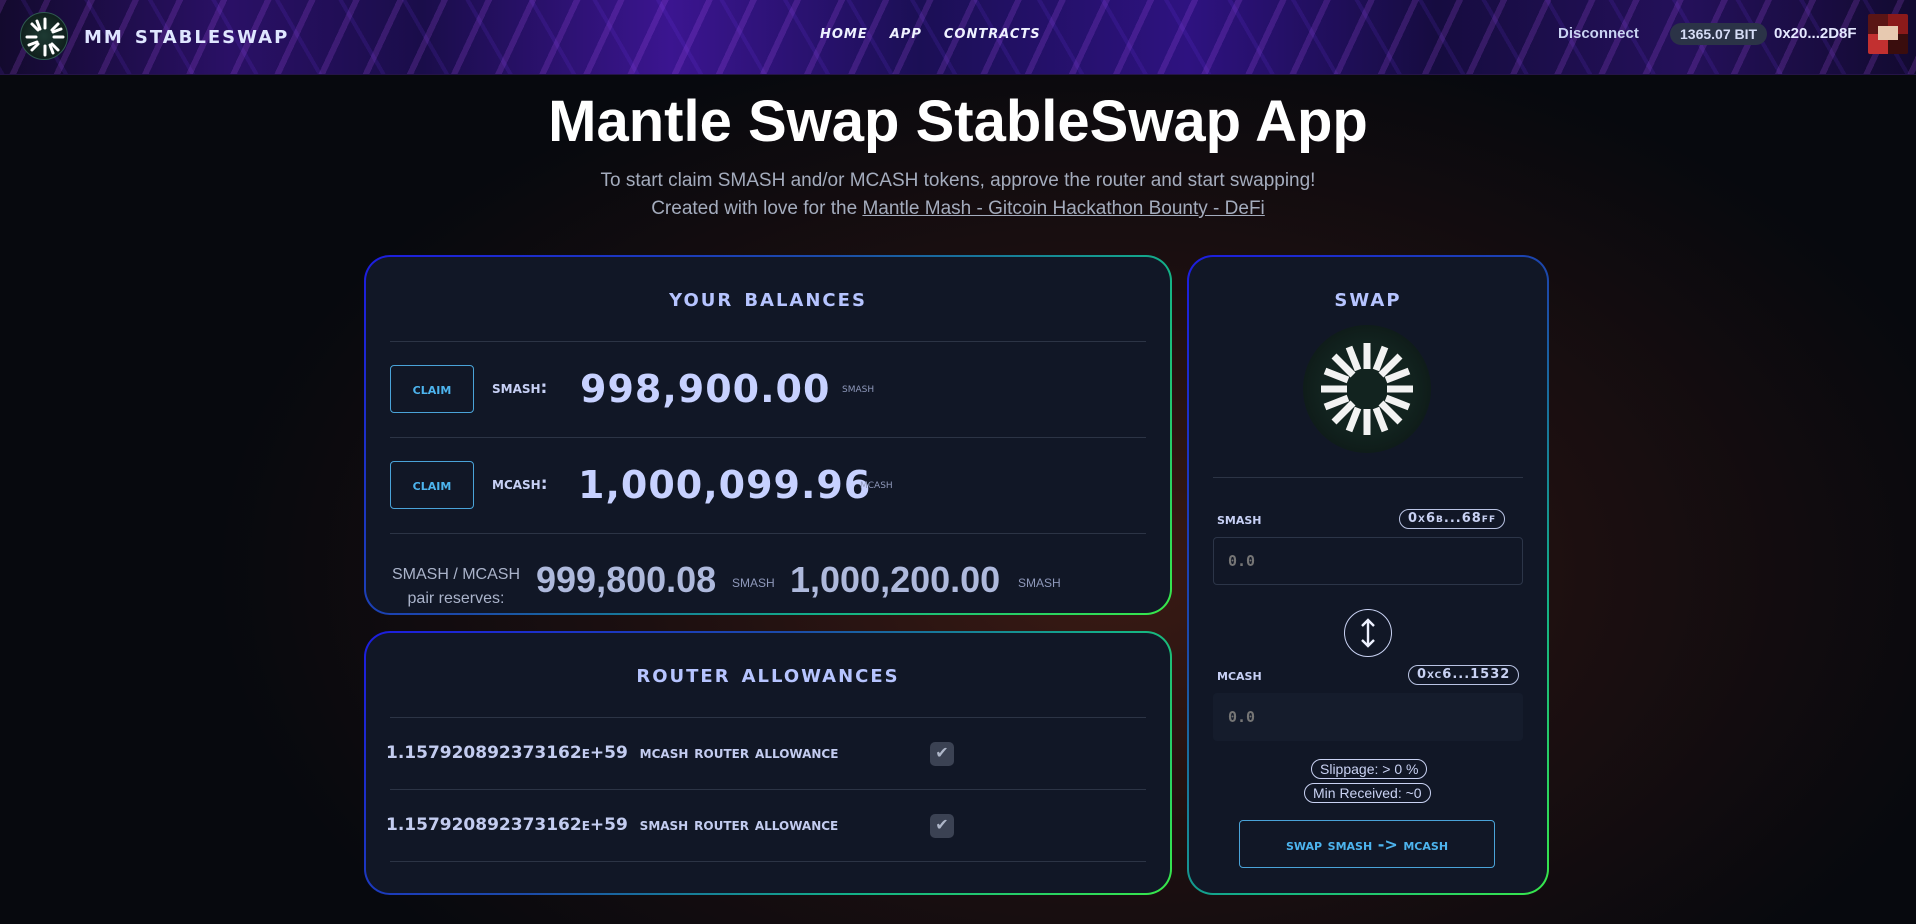  Describe the element at coordinates (432, 485) in the screenshot. I see `claim-mcash-button: CLAIM` at that location.